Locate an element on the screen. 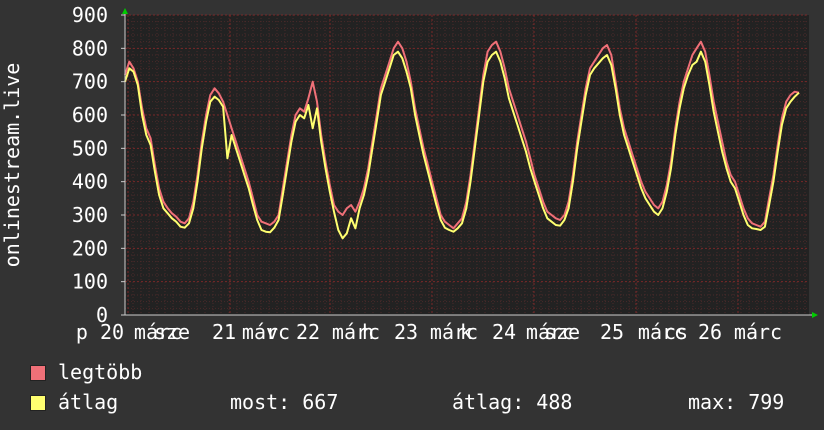  x-tick-label: 22 is located at coordinates (308, 332).